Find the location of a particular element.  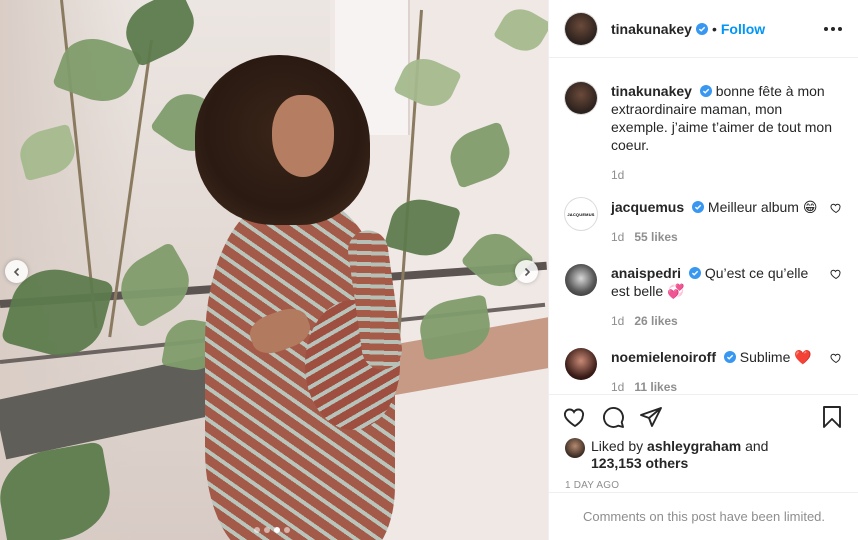

comment-text: Meilleur album 😁 is located at coordinates (762, 207).